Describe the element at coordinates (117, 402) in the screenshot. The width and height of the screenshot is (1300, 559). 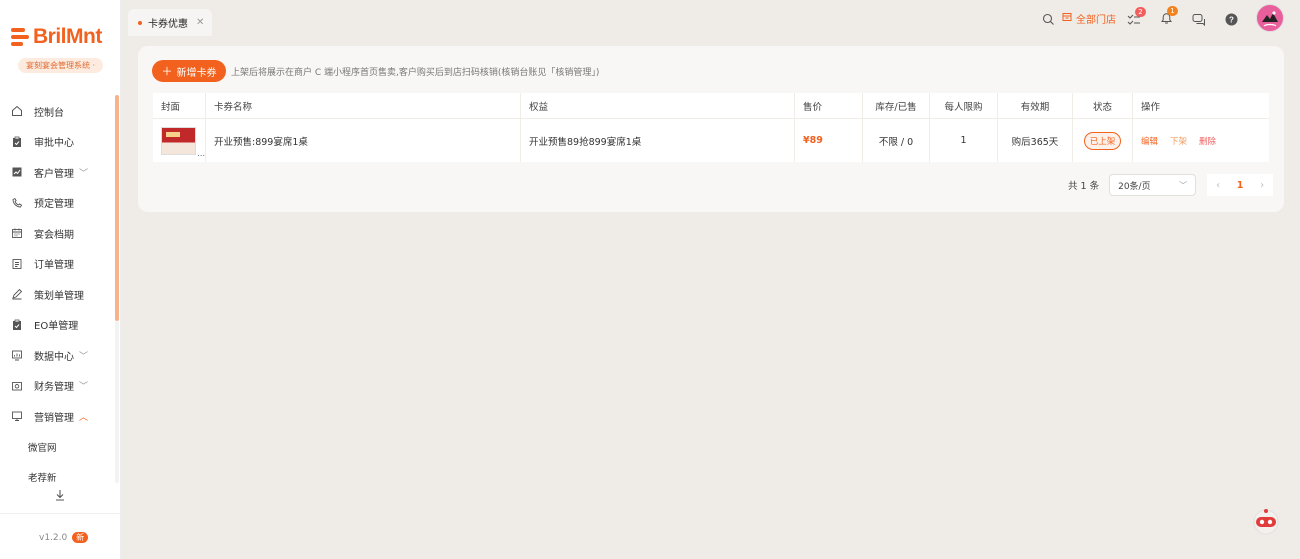
I see `sidebar-scrollbar-track` at that location.